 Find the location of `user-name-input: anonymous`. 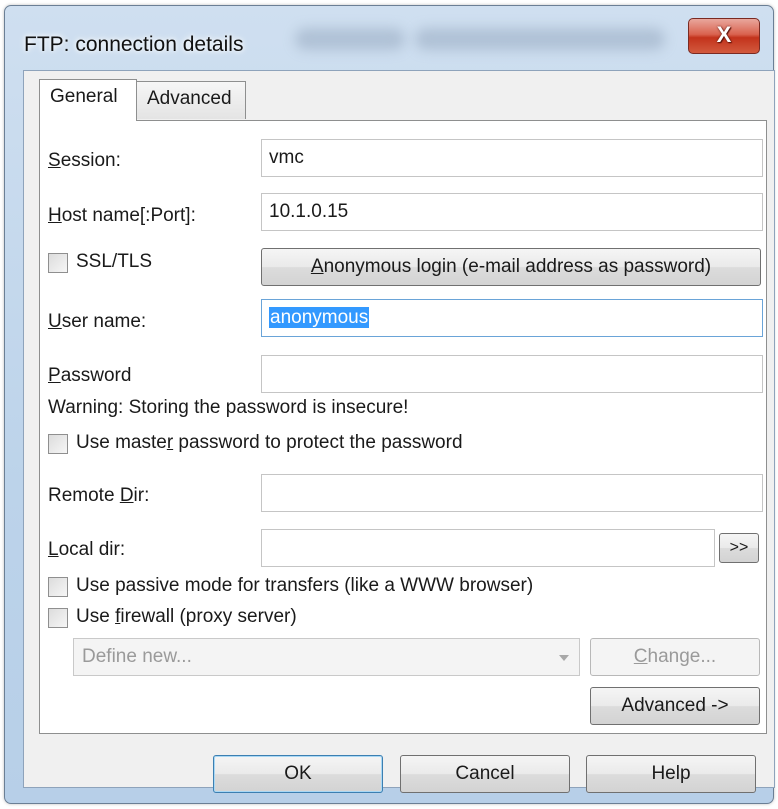

user-name-input: anonymous is located at coordinates (512, 318).